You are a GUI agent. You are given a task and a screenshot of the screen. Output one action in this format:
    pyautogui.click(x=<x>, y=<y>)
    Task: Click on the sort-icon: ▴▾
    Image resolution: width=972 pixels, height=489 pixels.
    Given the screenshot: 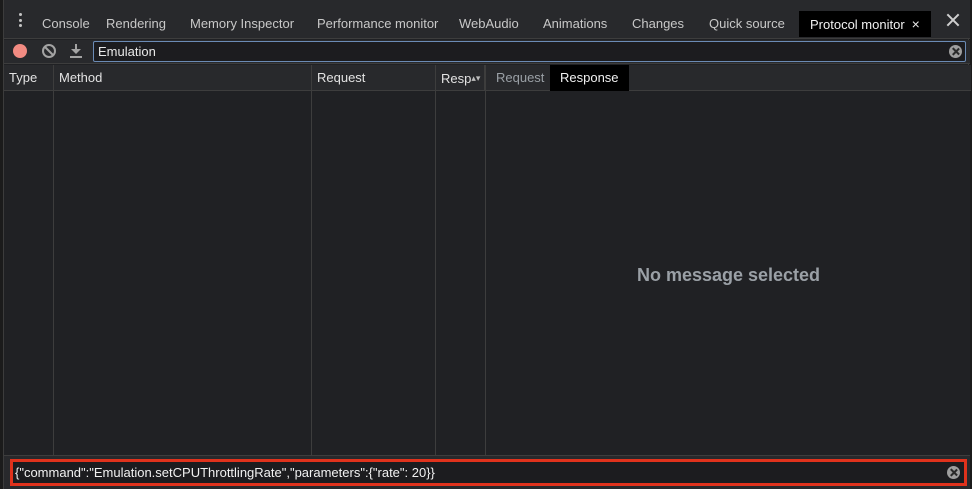 What is the action you would take?
    pyautogui.click(x=476, y=78)
    